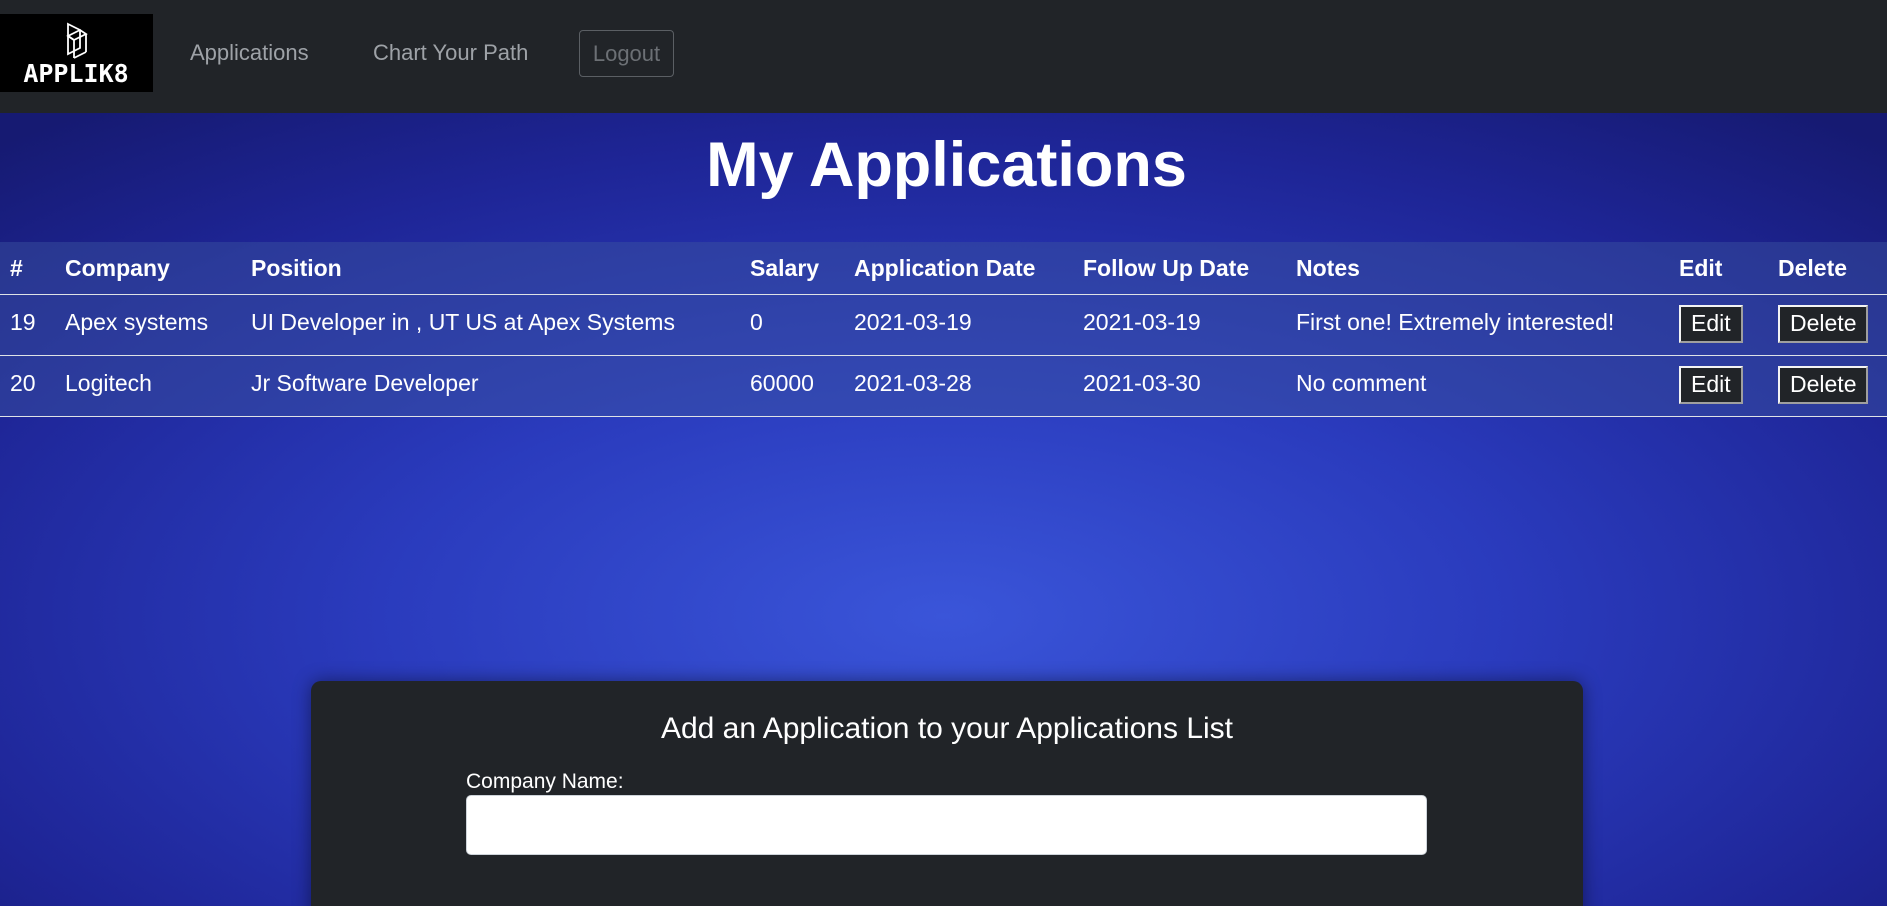  Describe the element at coordinates (27, 268) in the screenshot. I see `header-number: #` at that location.